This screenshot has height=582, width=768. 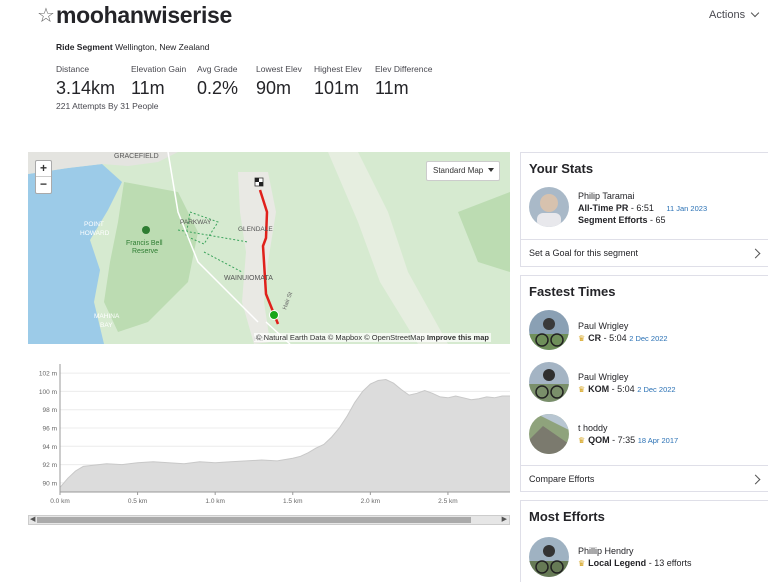 What do you see at coordinates (635, 551) in the screenshot?
I see `athlete-name: Phillip Hendry` at bounding box center [635, 551].